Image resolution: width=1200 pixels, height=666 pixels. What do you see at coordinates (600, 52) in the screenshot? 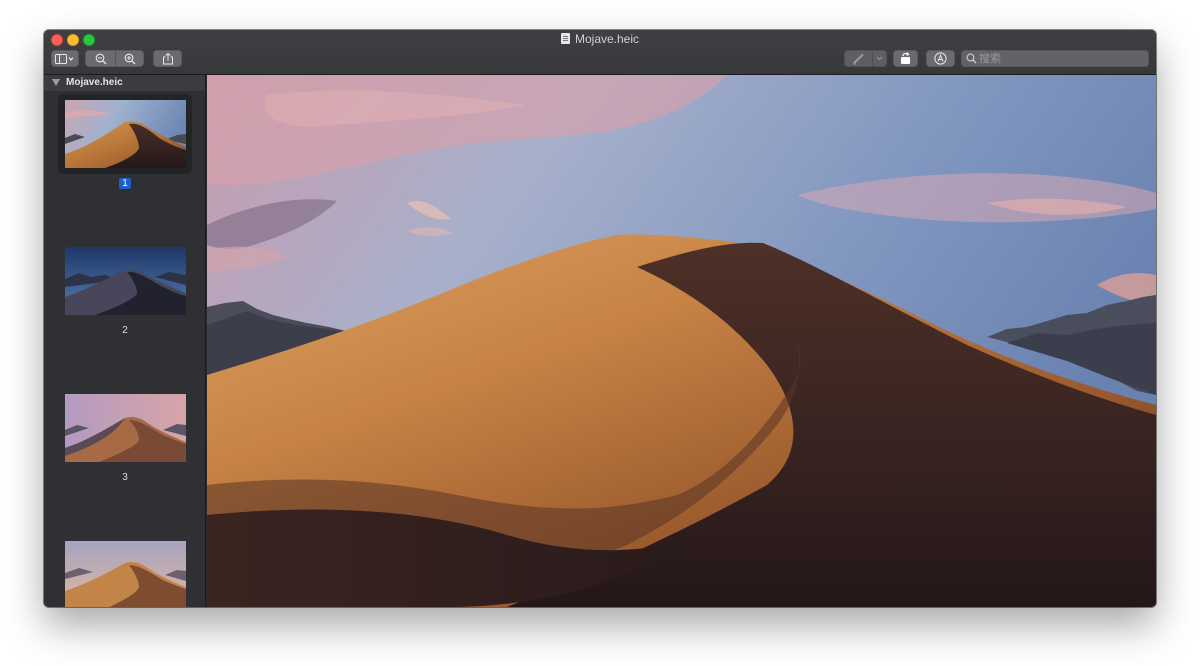
I see `title-bar: Mojave.heic` at bounding box center [600, 52].